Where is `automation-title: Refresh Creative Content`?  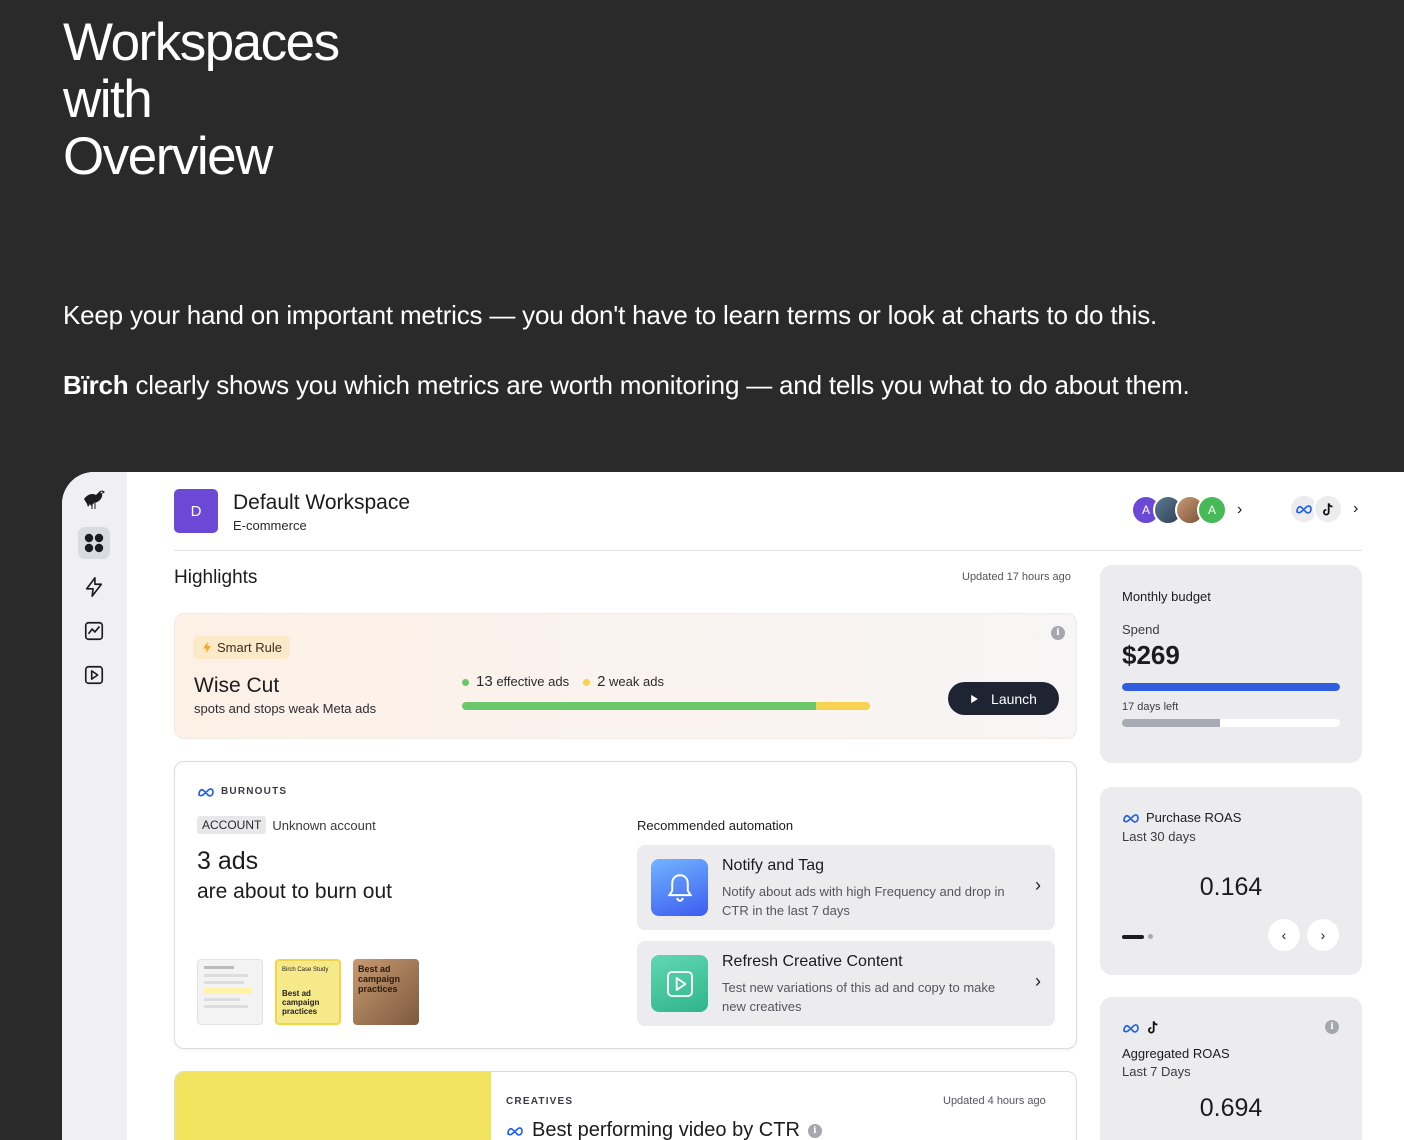
automation-title: Refresh Creative Content is located at coordinates (812, 961).